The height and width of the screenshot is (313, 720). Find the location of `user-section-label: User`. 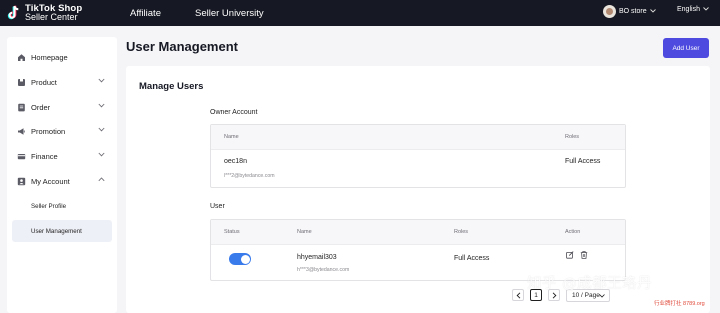

user-section-label: User is located at coordinates (217, 206).